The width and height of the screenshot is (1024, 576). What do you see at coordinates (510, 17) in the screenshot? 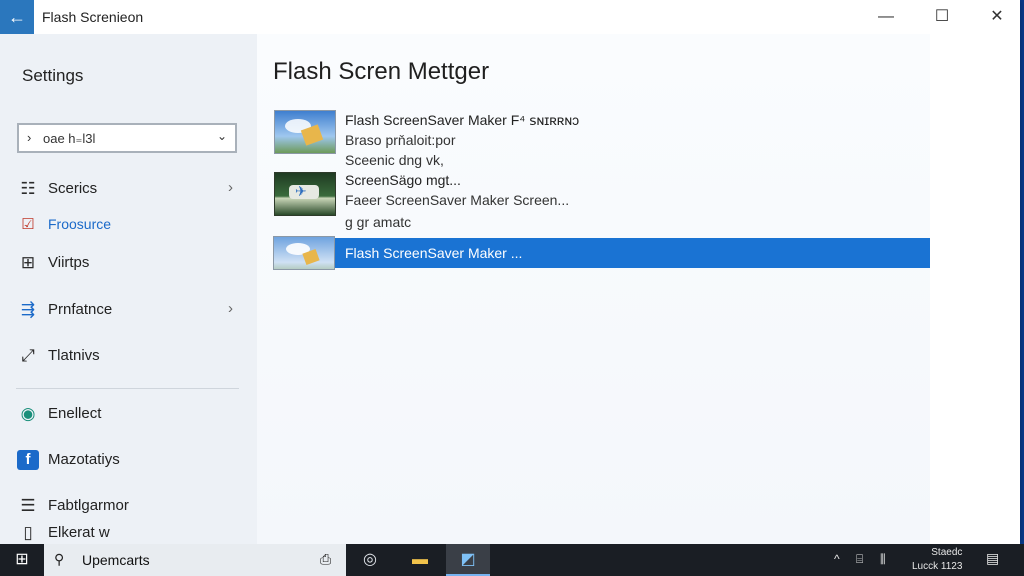
I see `title-bar: ← Flash Screnieon — ☐ ✕` at bounding box center [510, 17].